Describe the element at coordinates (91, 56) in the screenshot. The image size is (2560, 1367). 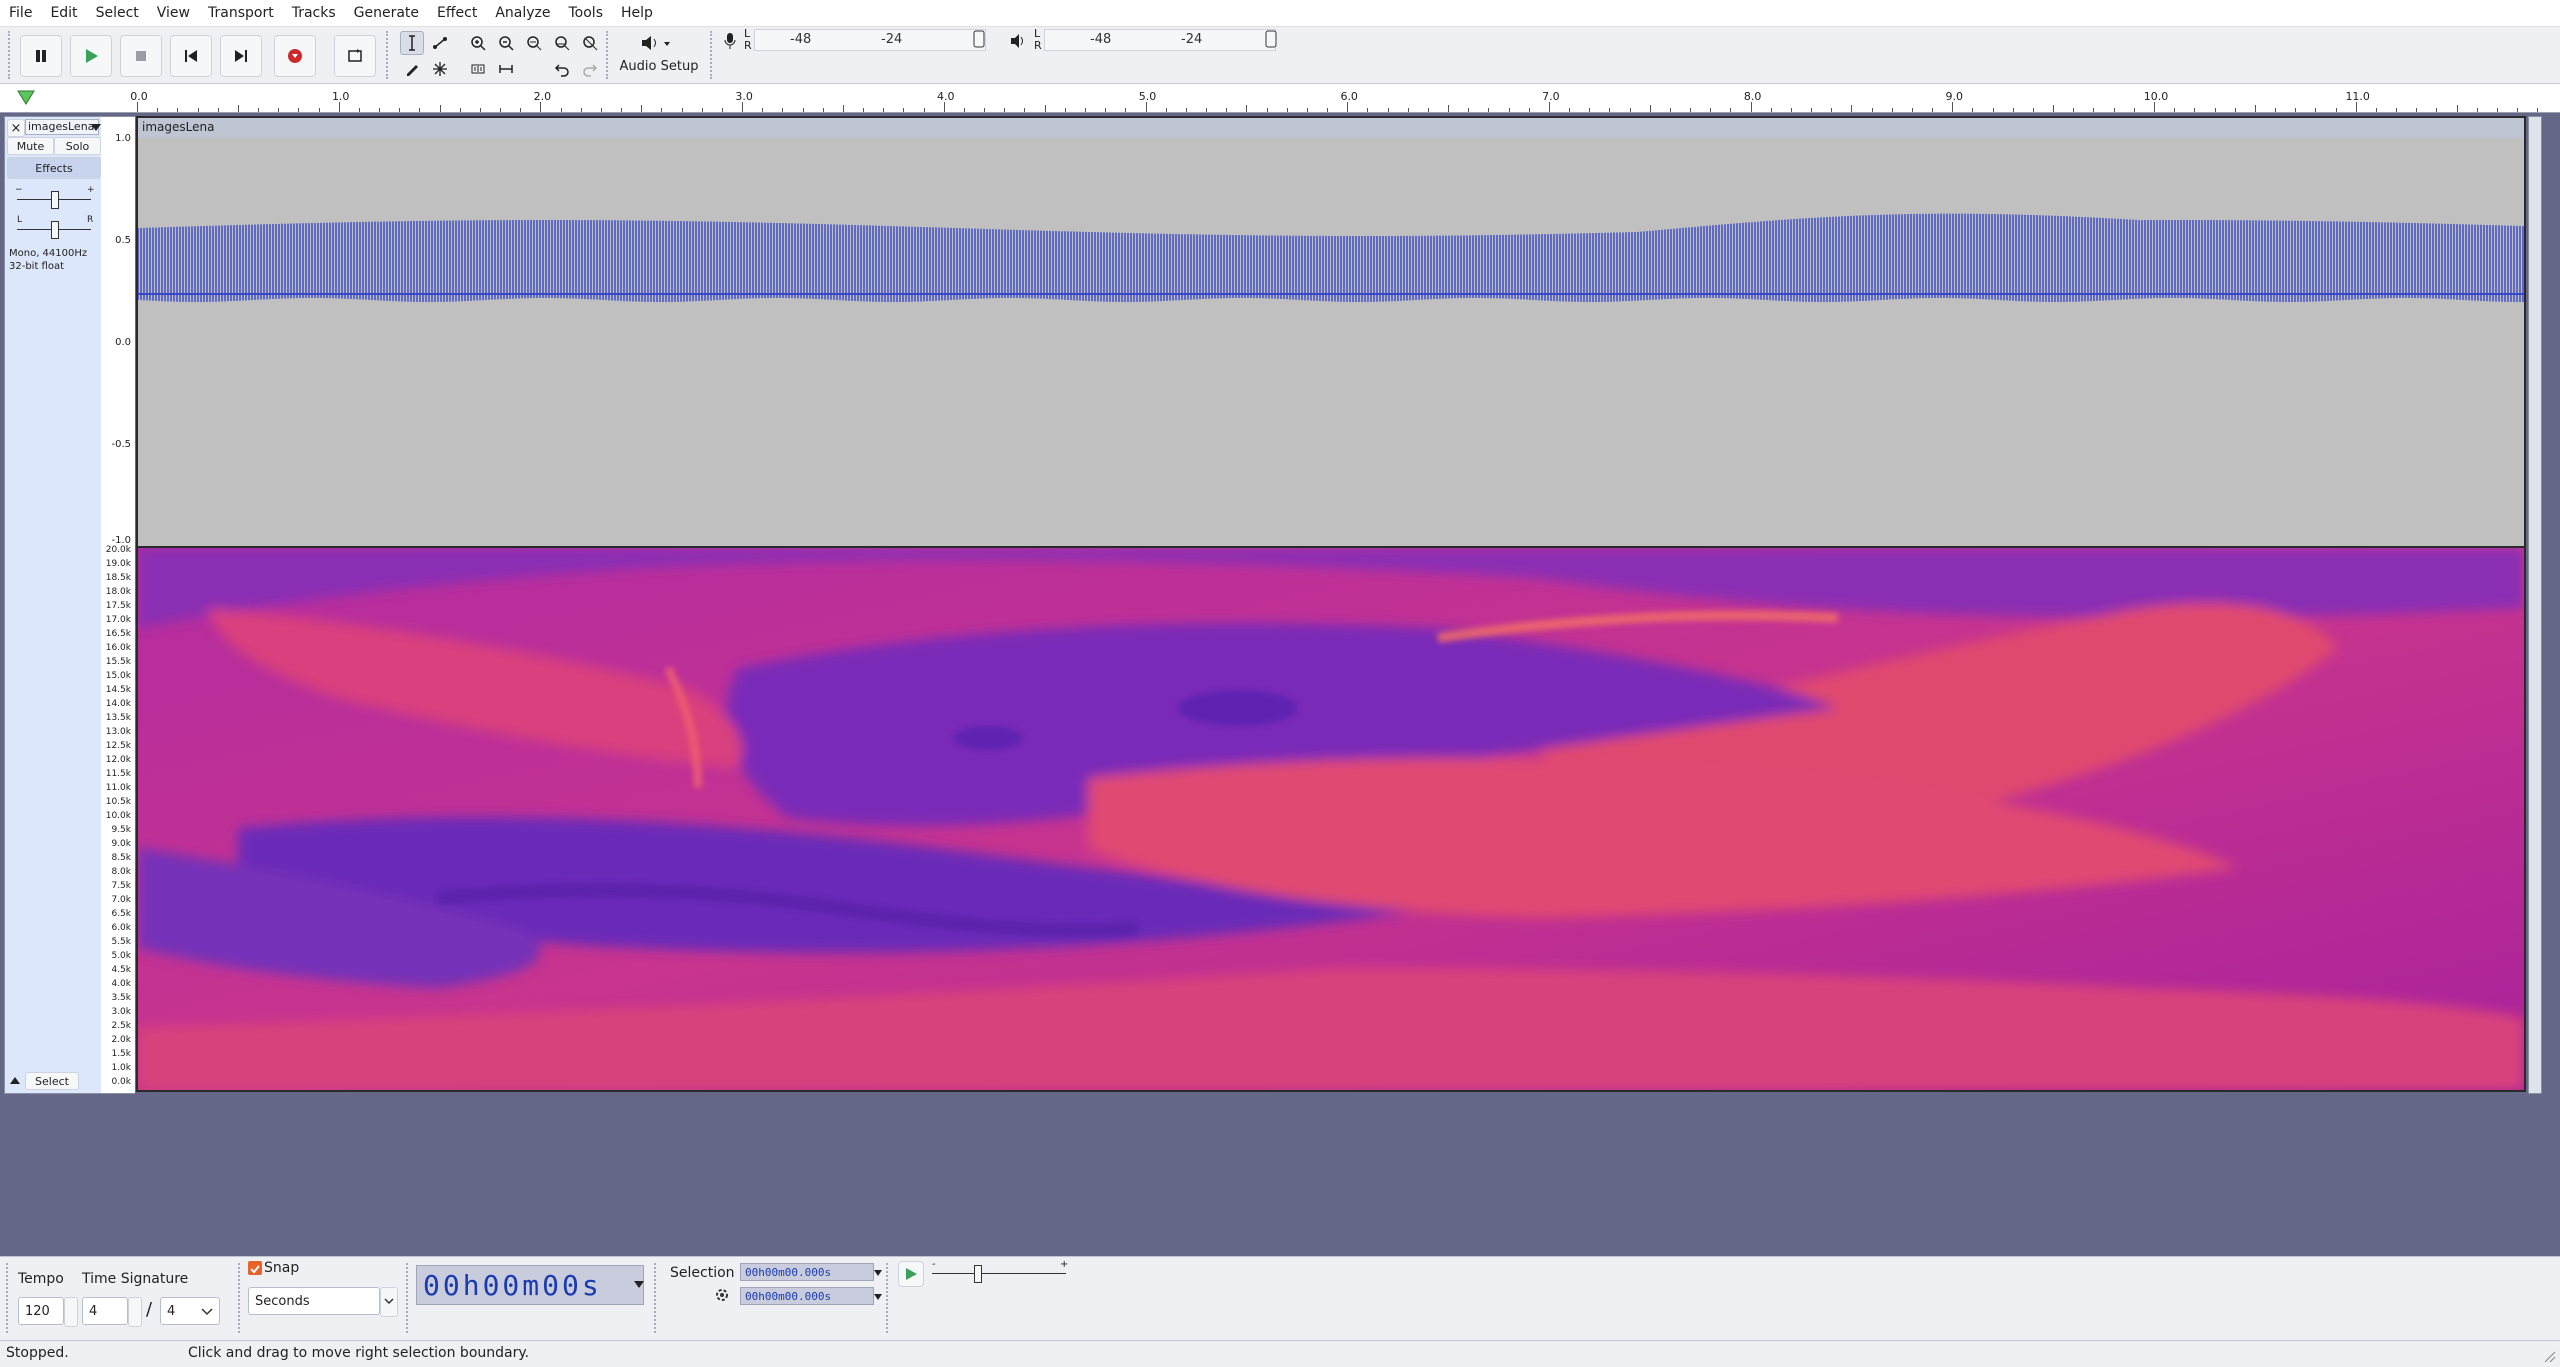
I see `play-button` at that location.